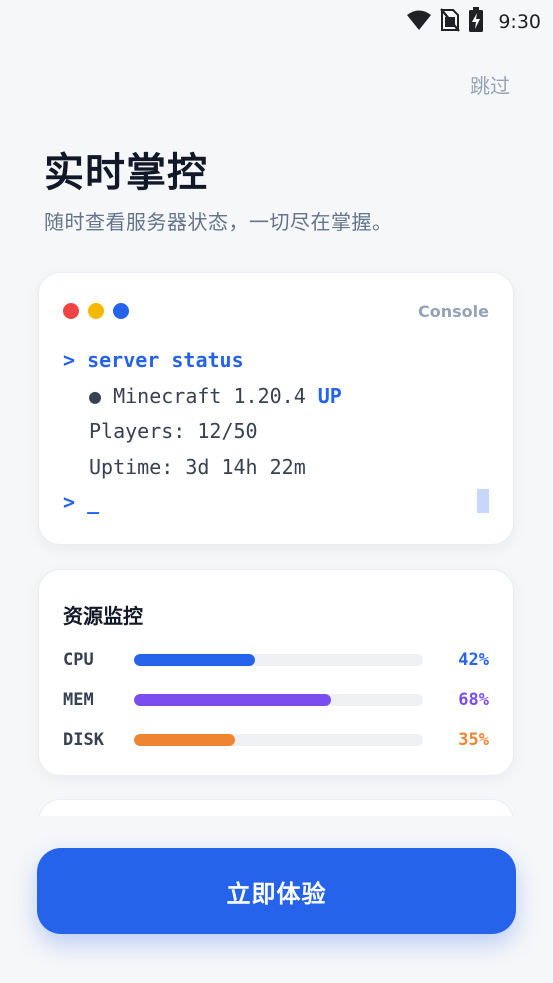 The image size is (553, 983). What do you see at coordinates (197, 466) in the screenshot?
I see `uptime-line: Uptime: 3d 14h 22m` at bounding box center [197, 466].